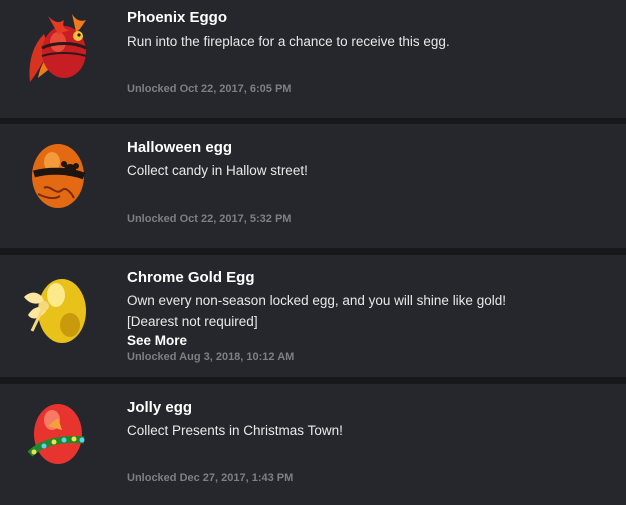 This screenshot has width=626, height=505. I want to click on unlocked-date: Unlocked Oct 22, 2017, 6:05 PM, so click(209, 89).